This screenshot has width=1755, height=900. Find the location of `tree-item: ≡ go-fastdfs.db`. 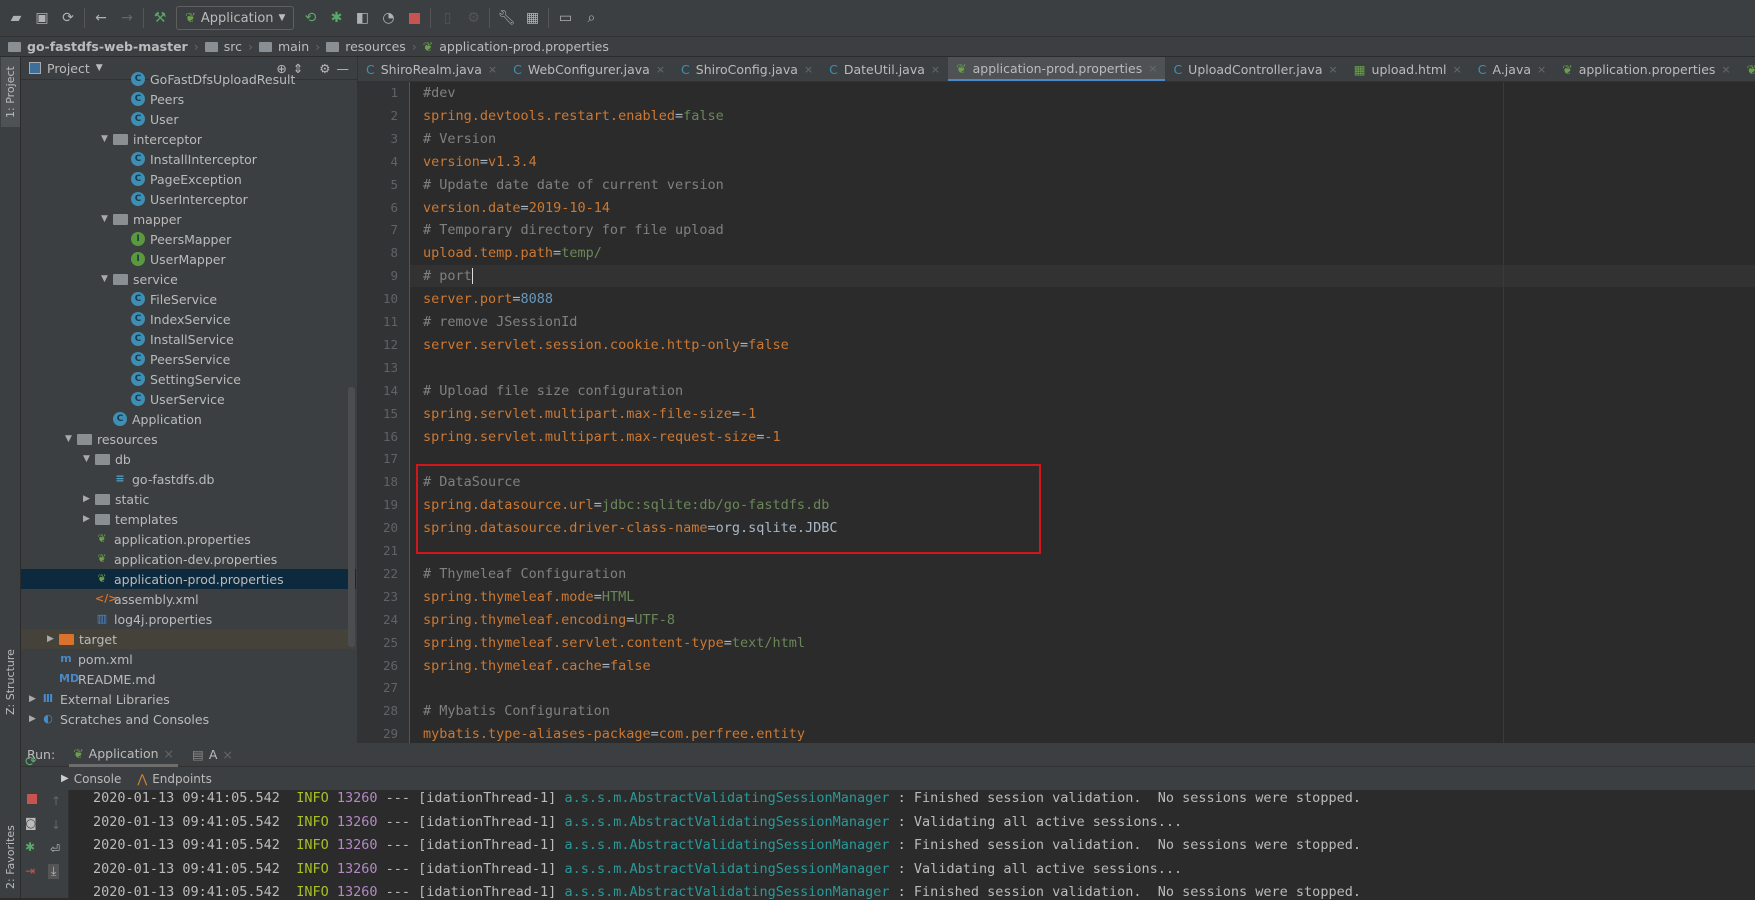

tree-item: ≡ go-fastdfs.db is located at coordinates (188, 479).